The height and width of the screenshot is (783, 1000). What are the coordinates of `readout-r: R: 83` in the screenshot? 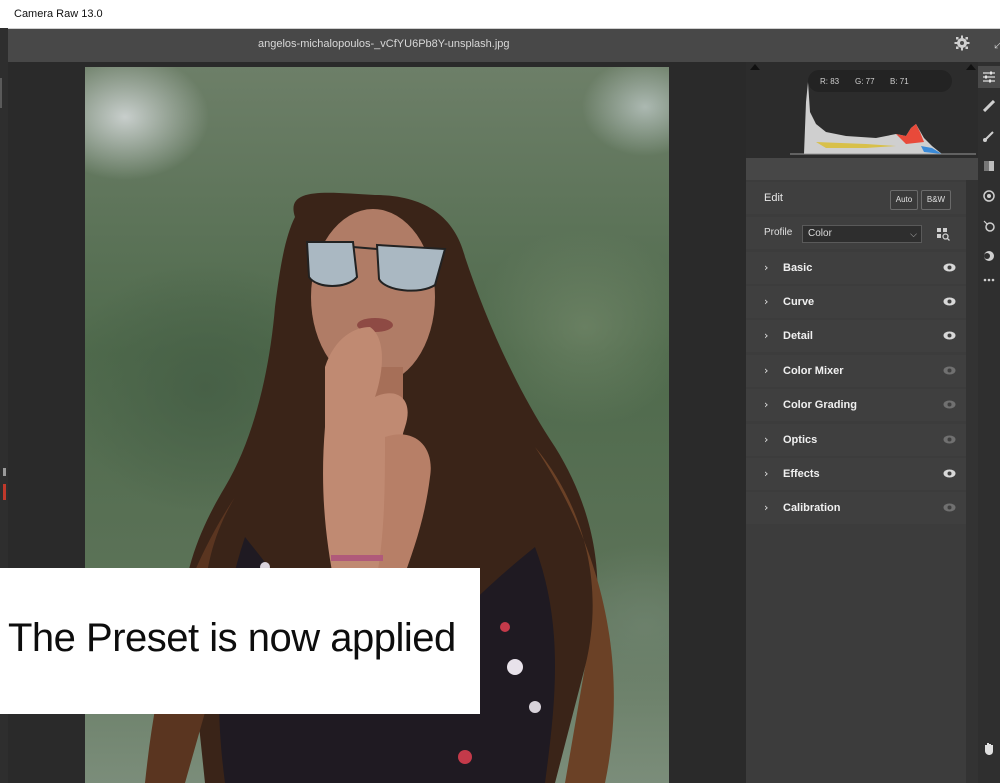 It's located at (830, 81).